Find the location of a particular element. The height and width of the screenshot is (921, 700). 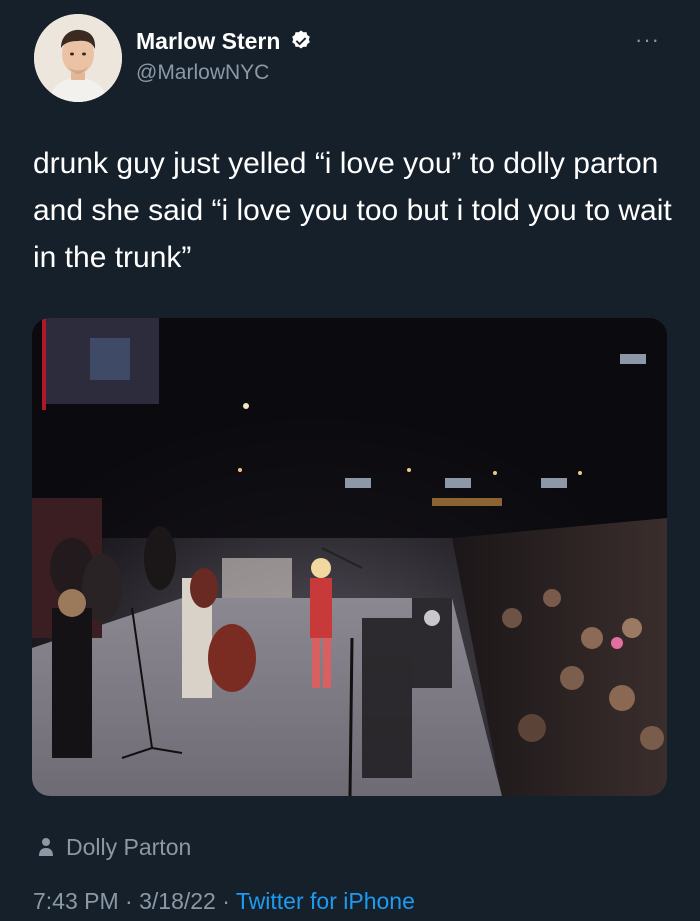

tweet-header: Marlow Stern @MarlowNYC ··· is located at coordinates (350, 58).